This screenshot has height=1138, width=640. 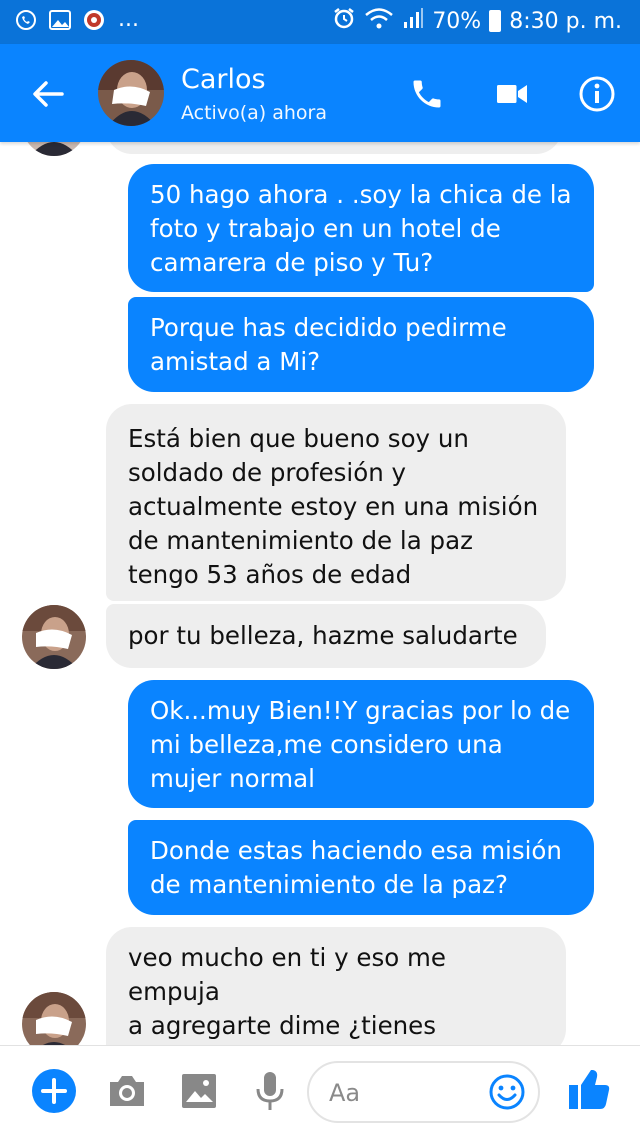 I want to click on contact-name: Carlos, so click(x=223, y=79).